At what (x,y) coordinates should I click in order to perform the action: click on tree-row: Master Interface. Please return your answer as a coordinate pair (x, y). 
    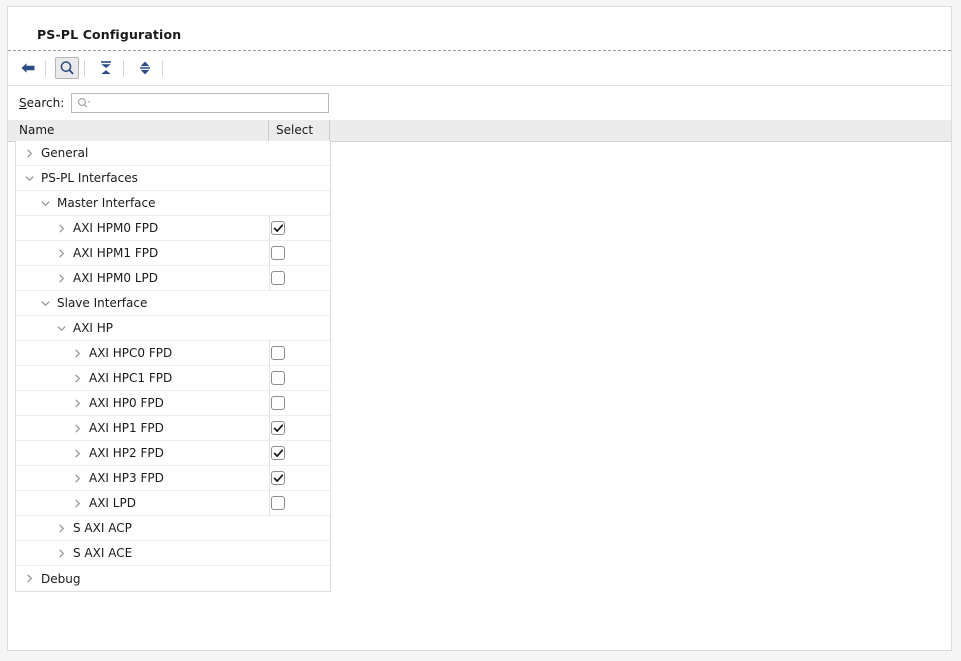
    Looking at the image, I should click on (173, 203).